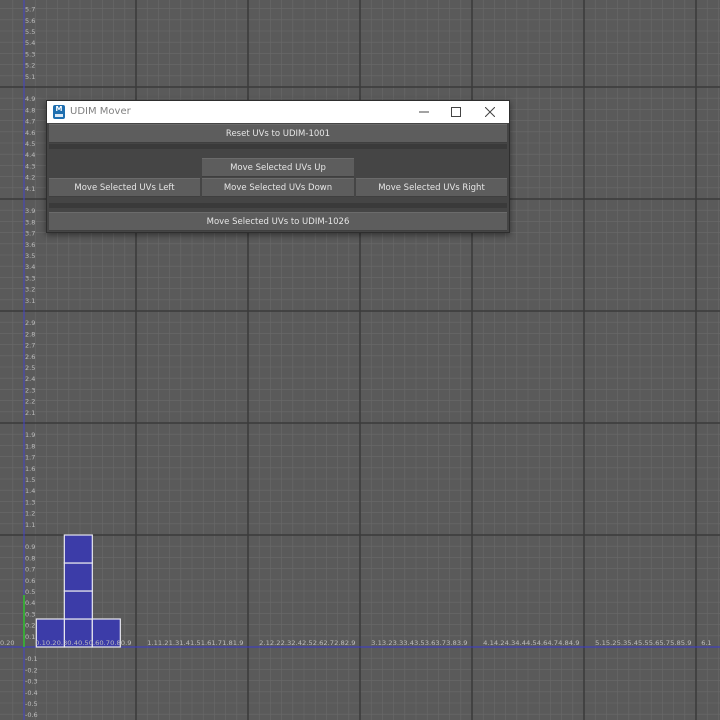 The width and height of the screenshot is (720, 720). What do you see at coordinates (31, 682) in the screenshot?
I see `v-tick-label: -0.3` at bounding box center [31, 682].